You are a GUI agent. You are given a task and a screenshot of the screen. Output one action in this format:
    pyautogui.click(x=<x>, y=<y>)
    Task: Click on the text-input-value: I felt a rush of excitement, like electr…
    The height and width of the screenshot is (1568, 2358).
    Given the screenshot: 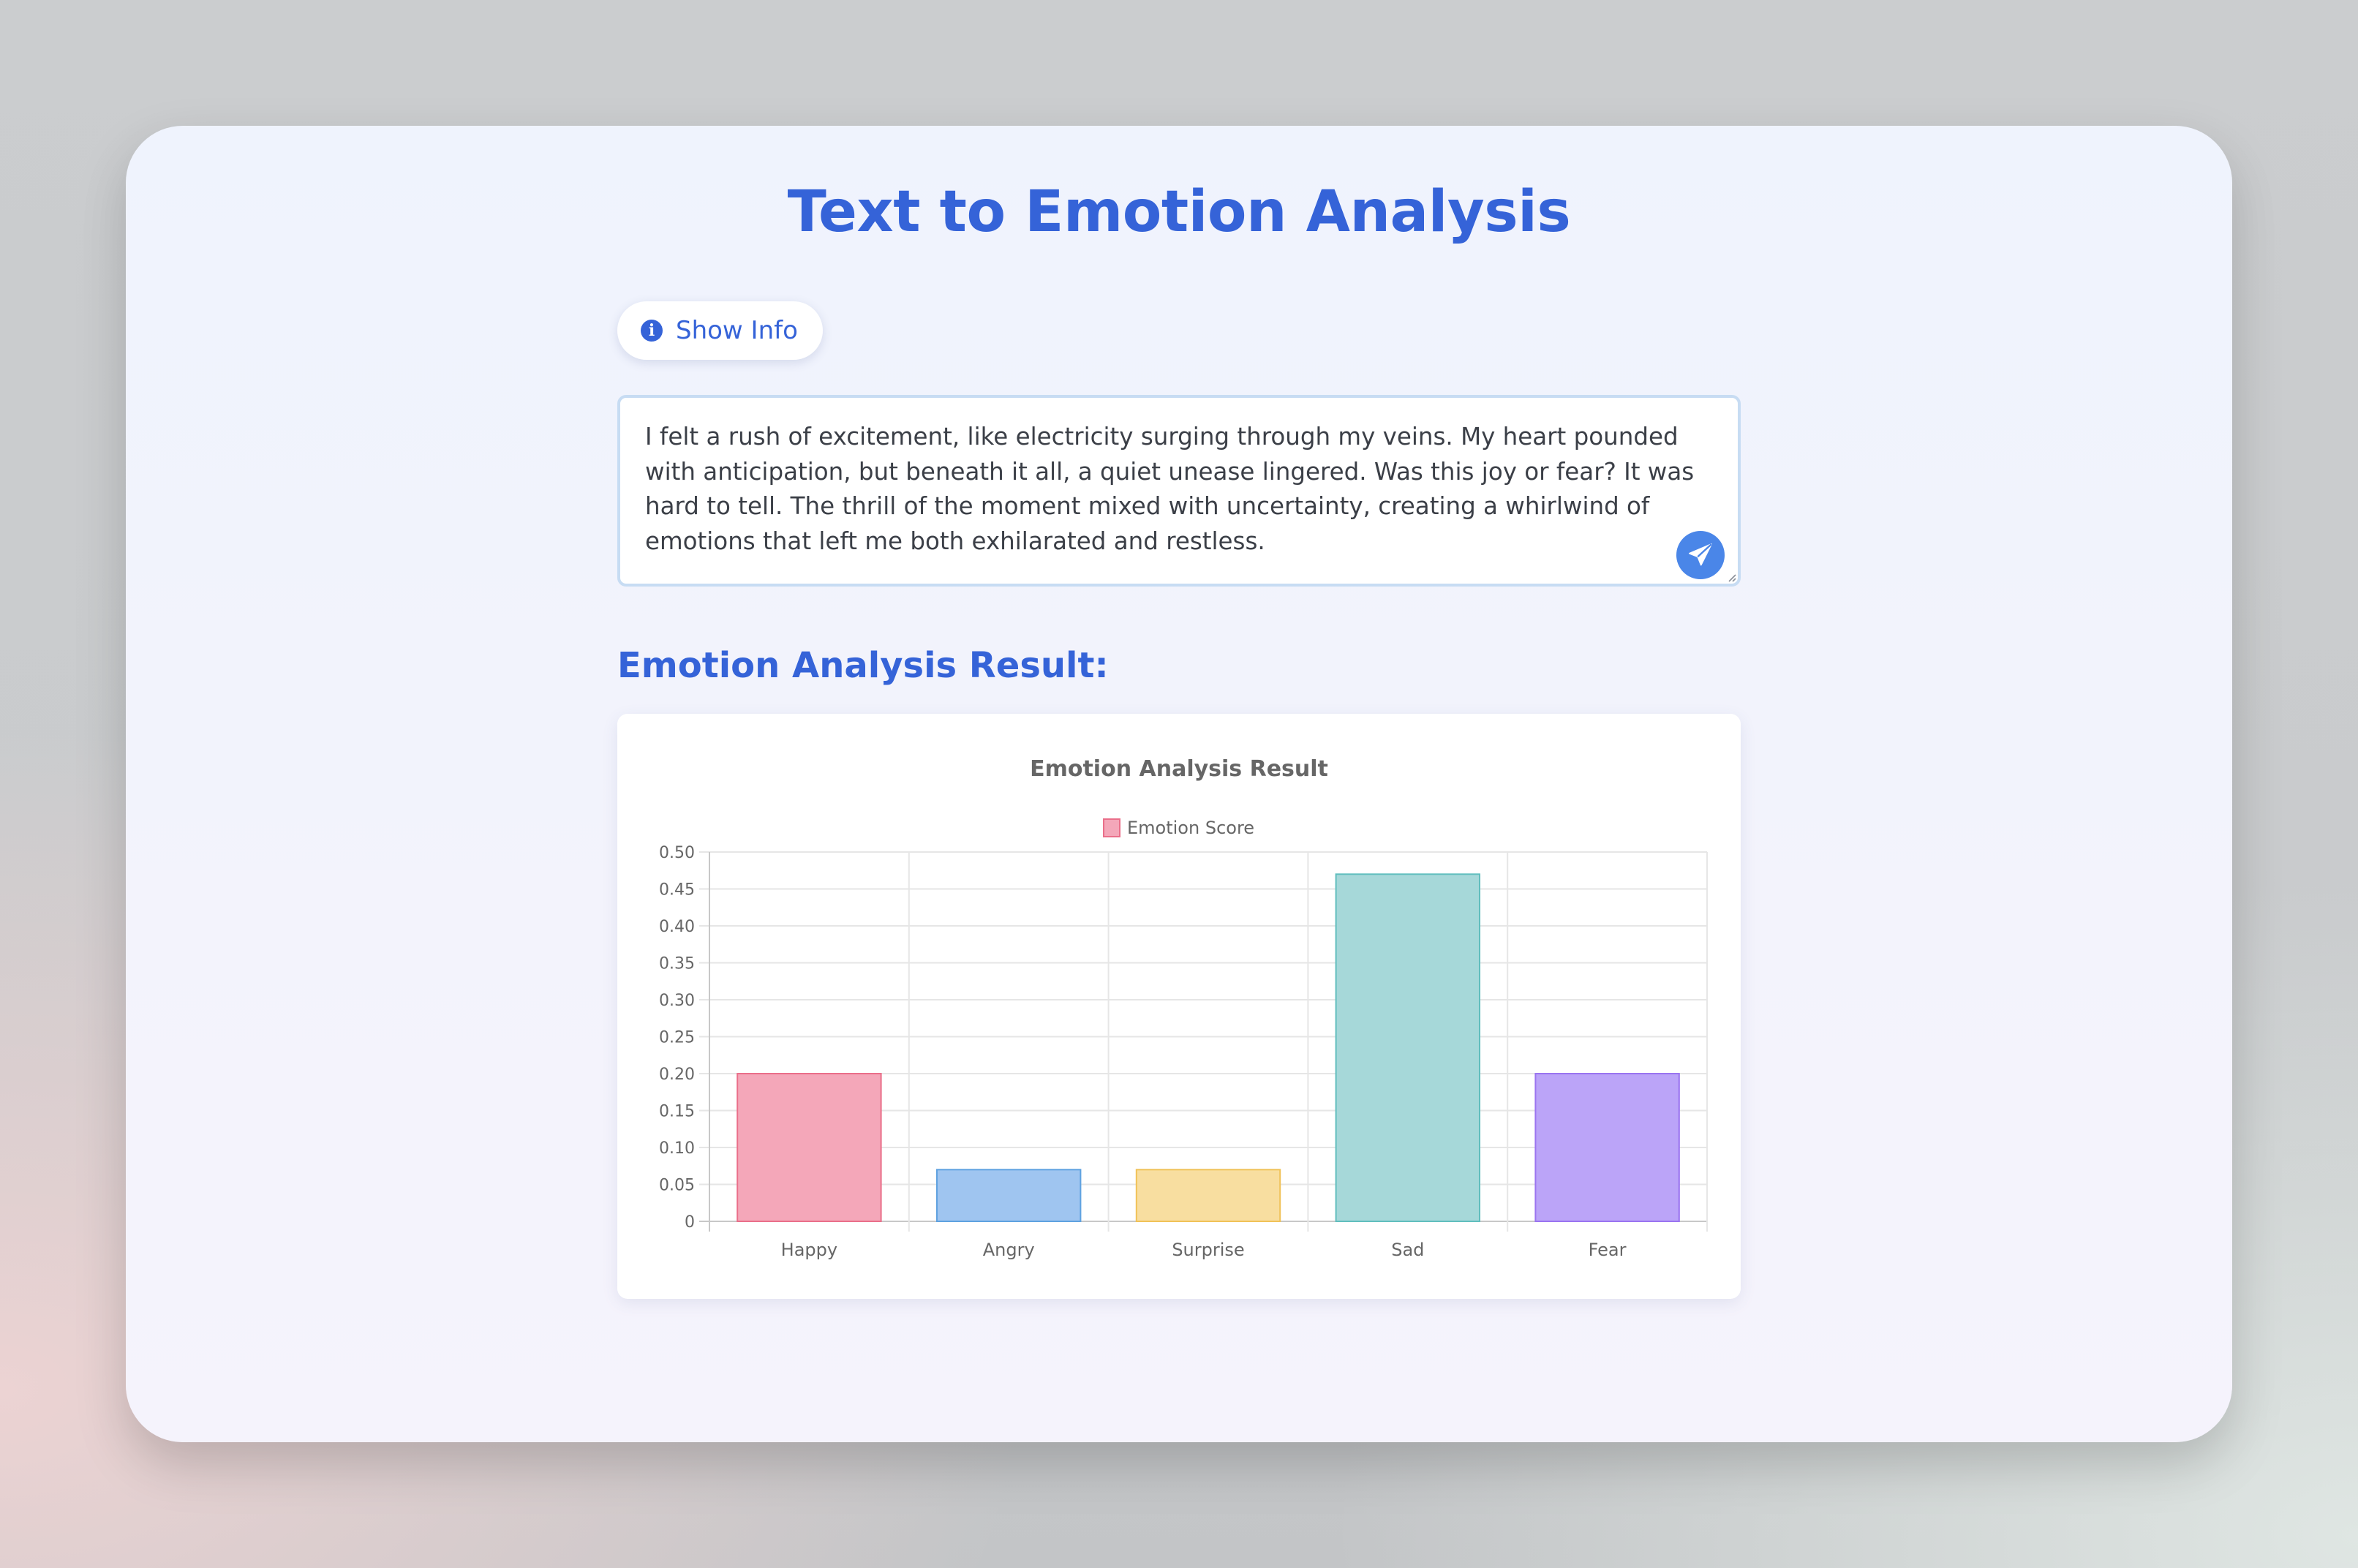 What is the action you would take?
    pyautogui.click(x=1171, y=489)
    